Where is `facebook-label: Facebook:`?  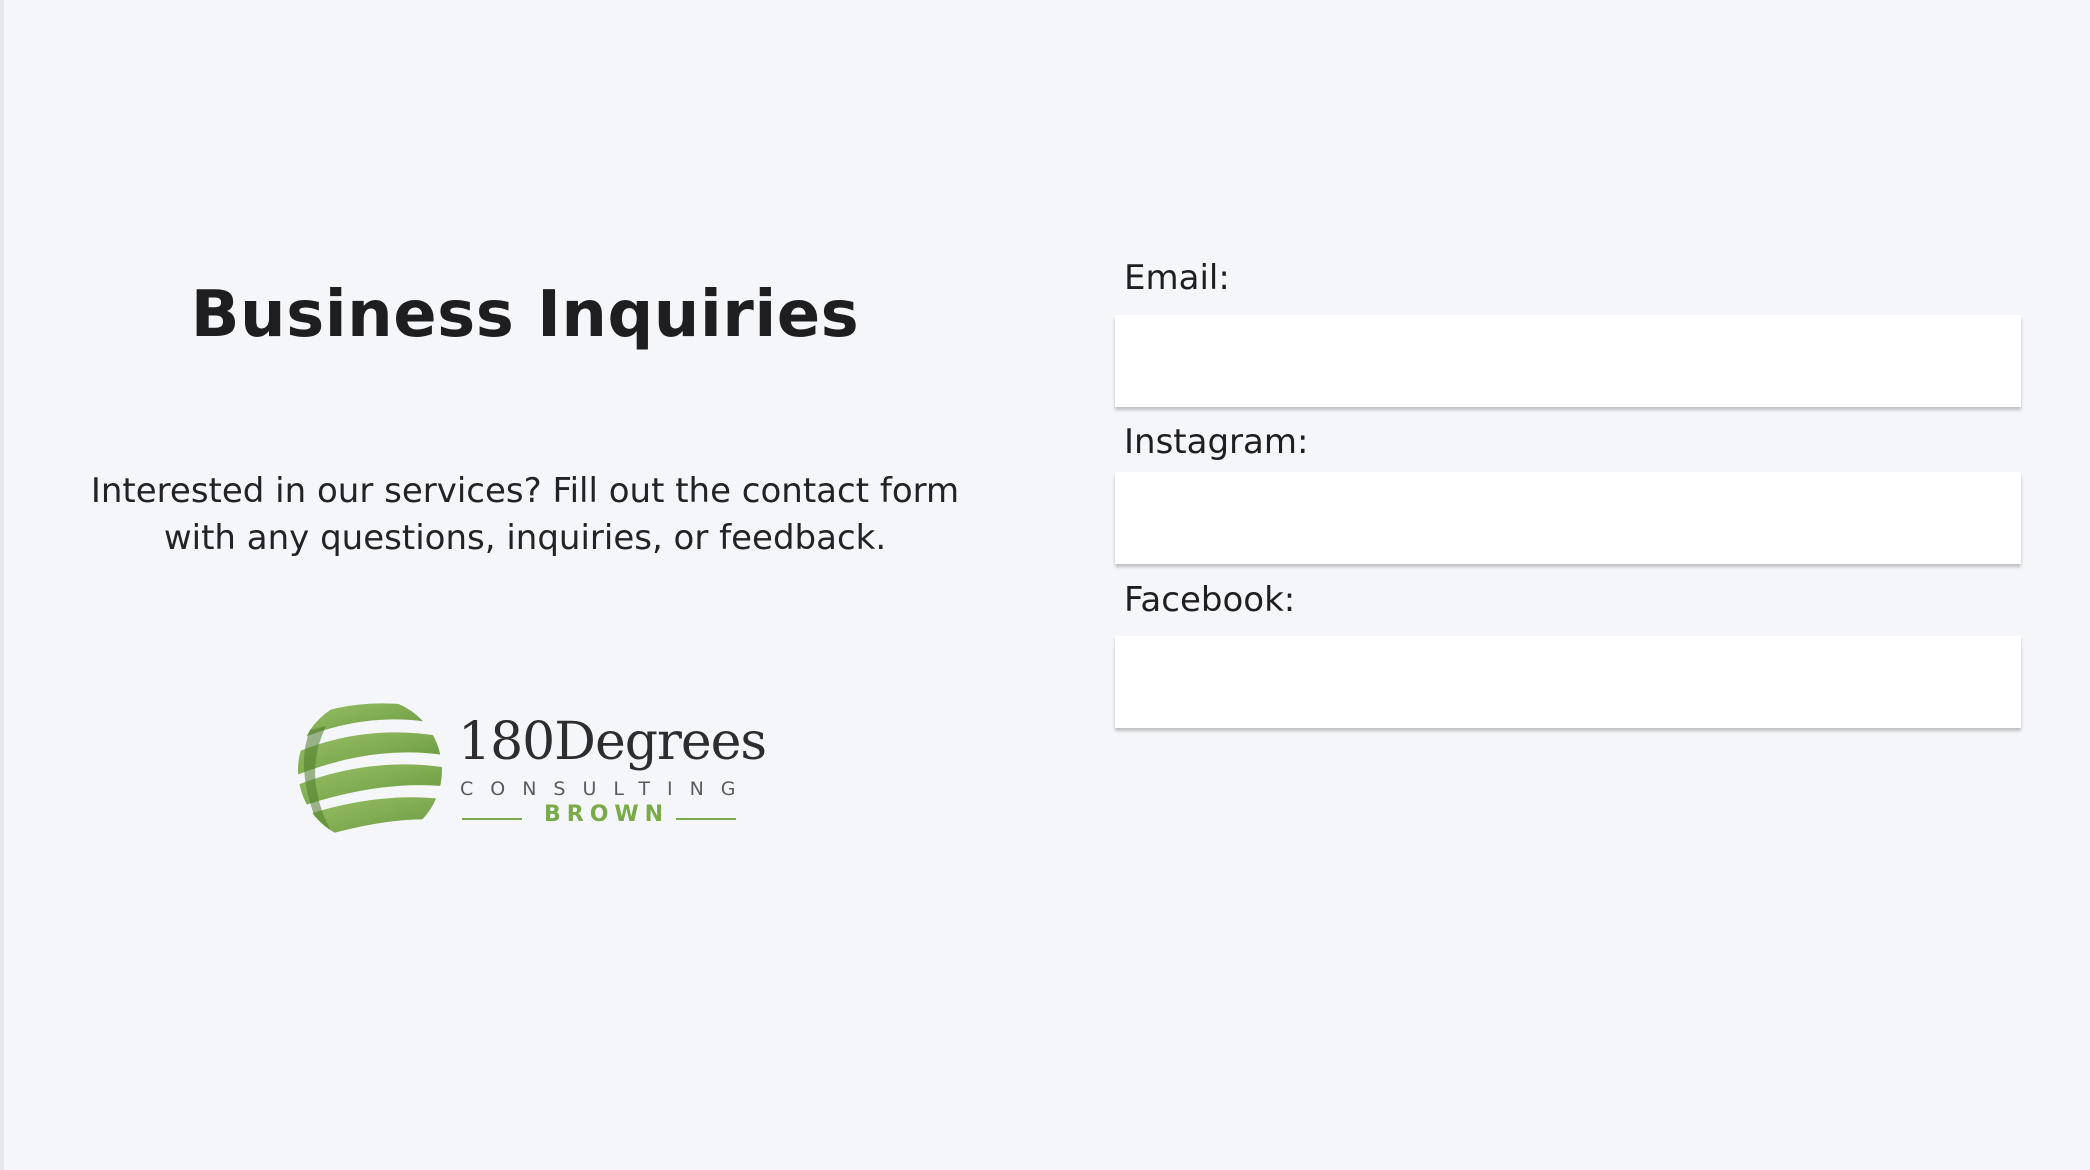 facebook-label: Facebook: is located at coordinates (1210, 600).